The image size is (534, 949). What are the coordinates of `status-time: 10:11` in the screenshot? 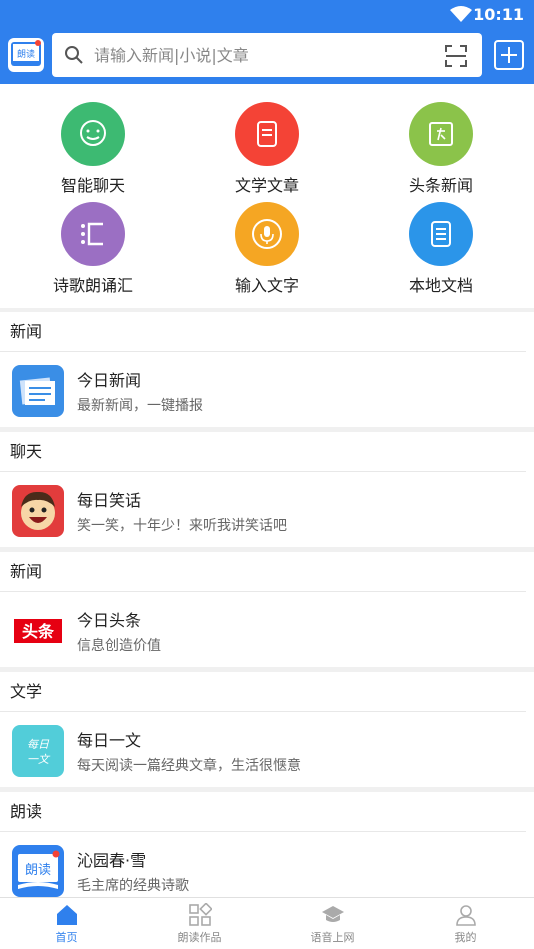 It's located at (498, 14).